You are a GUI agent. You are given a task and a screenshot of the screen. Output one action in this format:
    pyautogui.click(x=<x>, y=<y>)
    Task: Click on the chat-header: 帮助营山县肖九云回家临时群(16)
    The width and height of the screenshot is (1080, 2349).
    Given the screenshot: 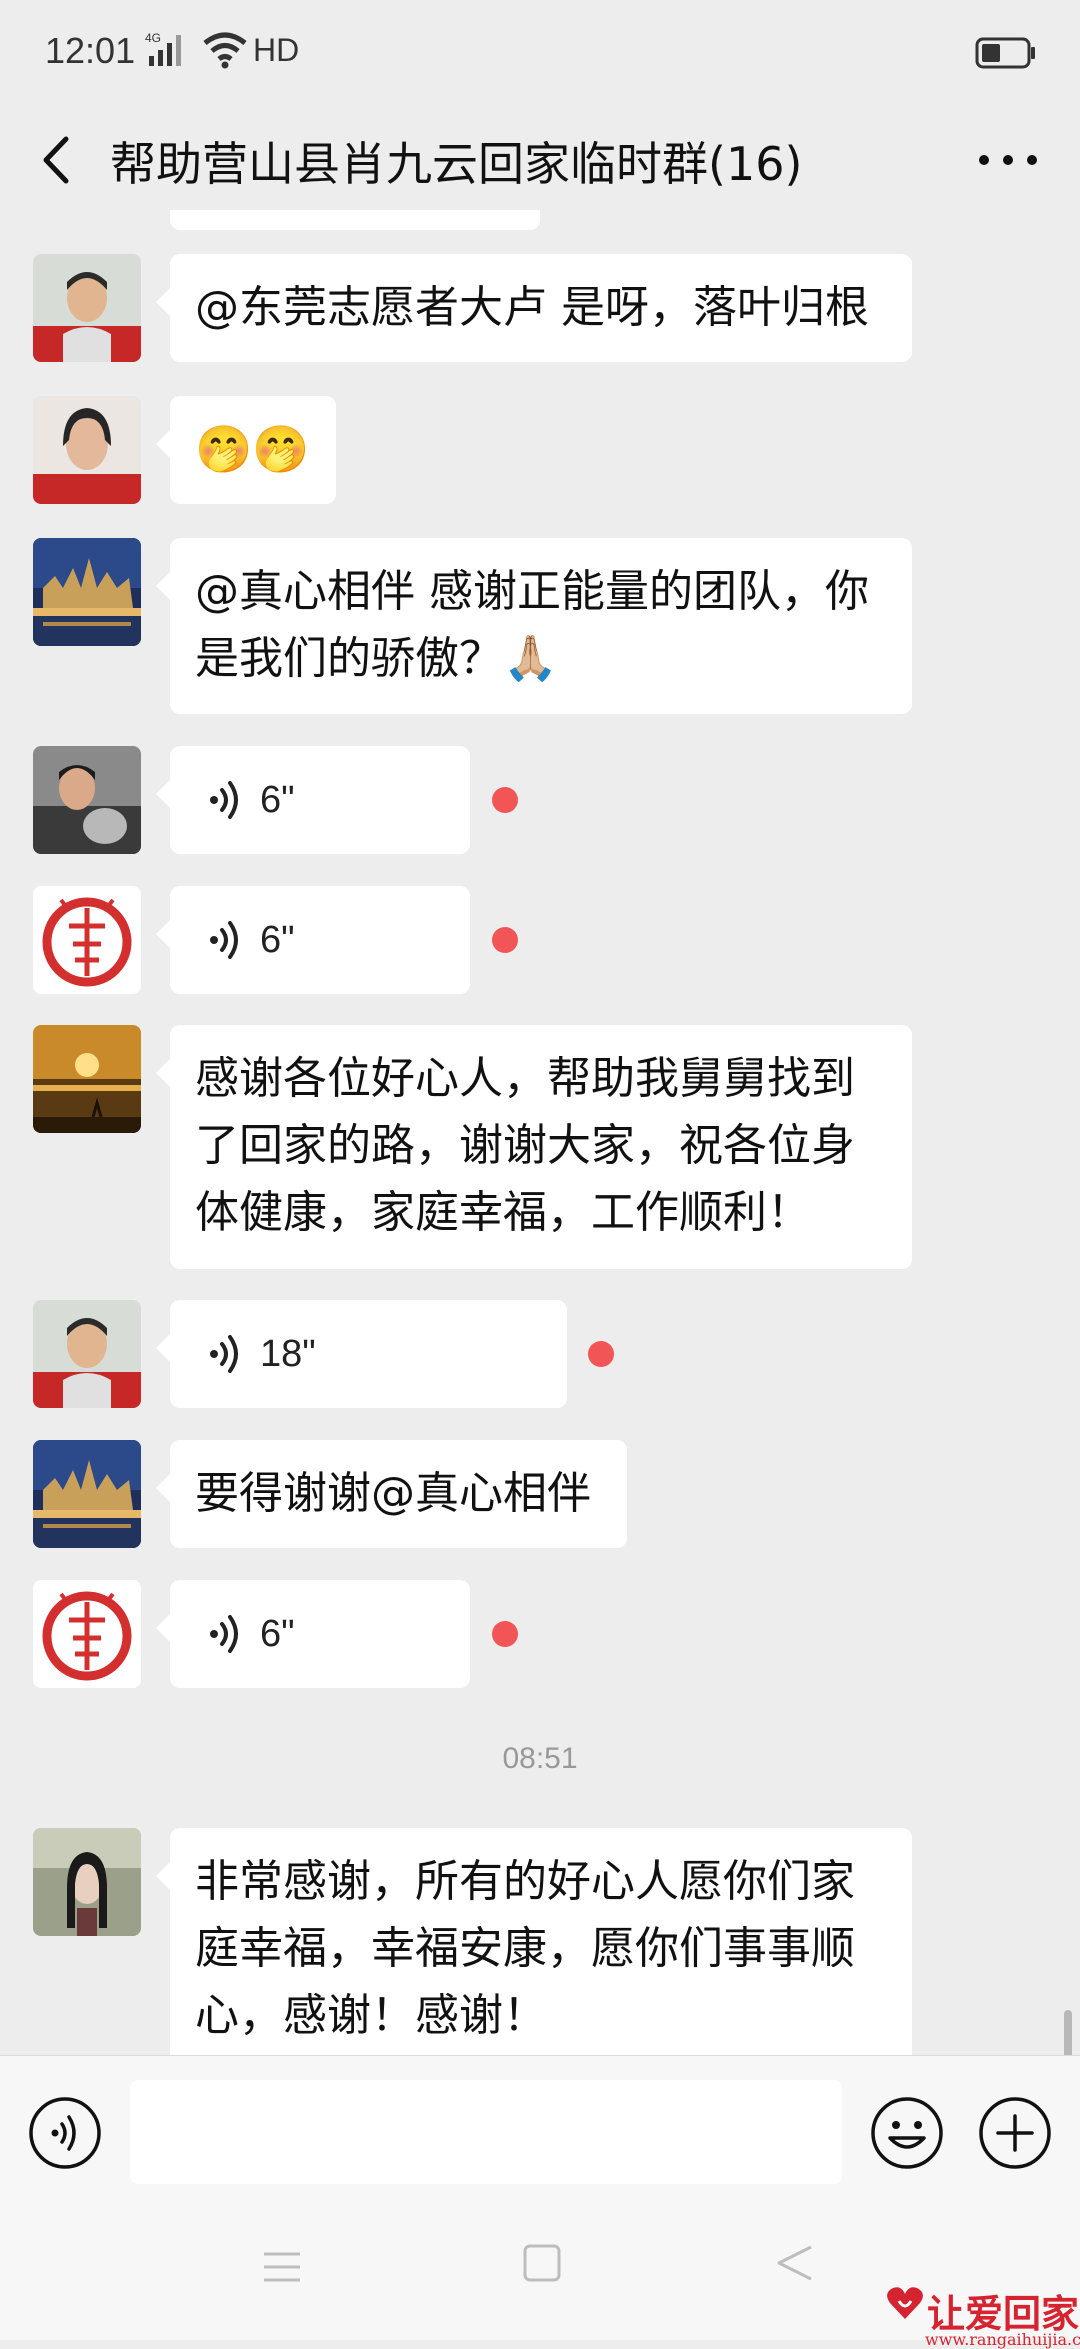 What is the action you would take?
    pyautogui.click(x=540, y=160)
    